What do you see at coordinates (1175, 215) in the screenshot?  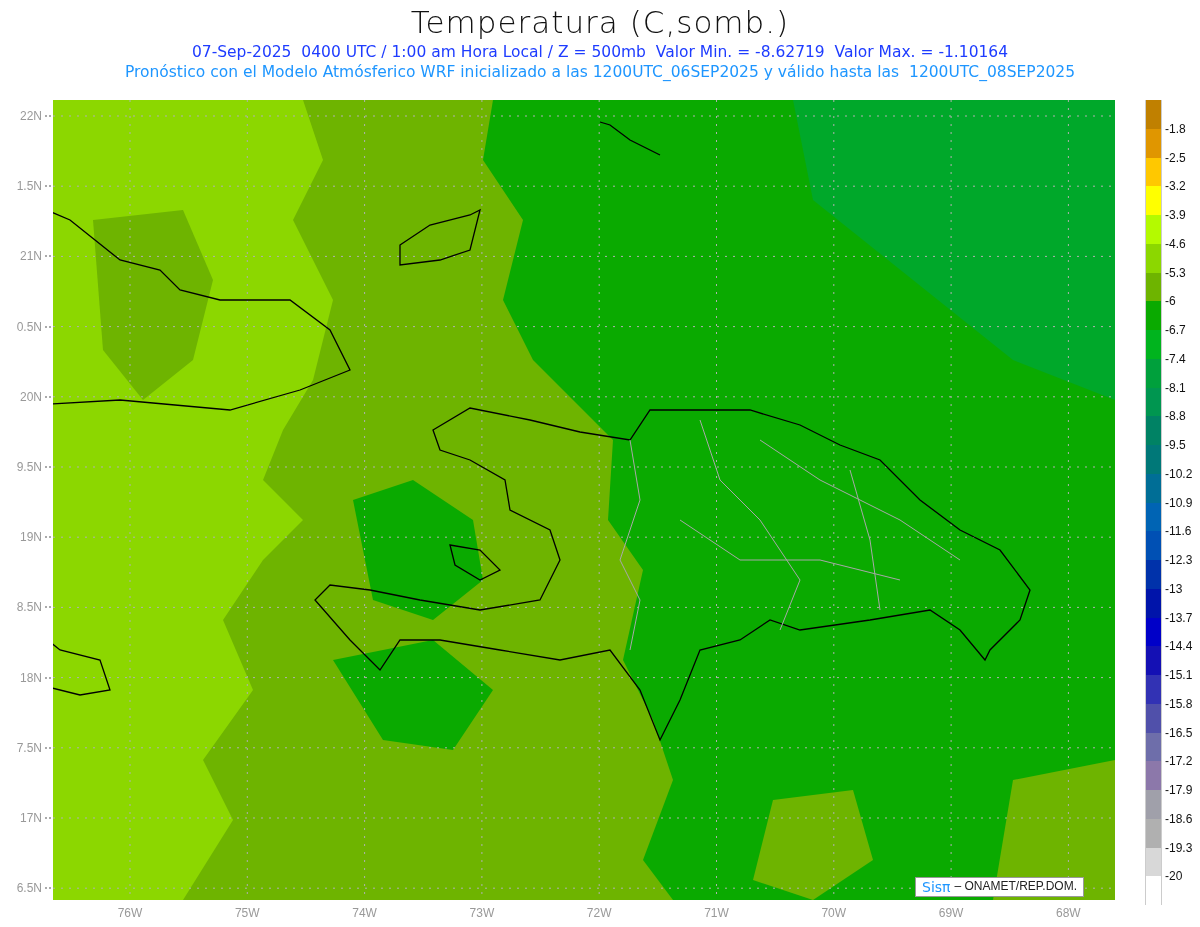 I see `legend-label: -3.9` at bounding box center [1175, 215].